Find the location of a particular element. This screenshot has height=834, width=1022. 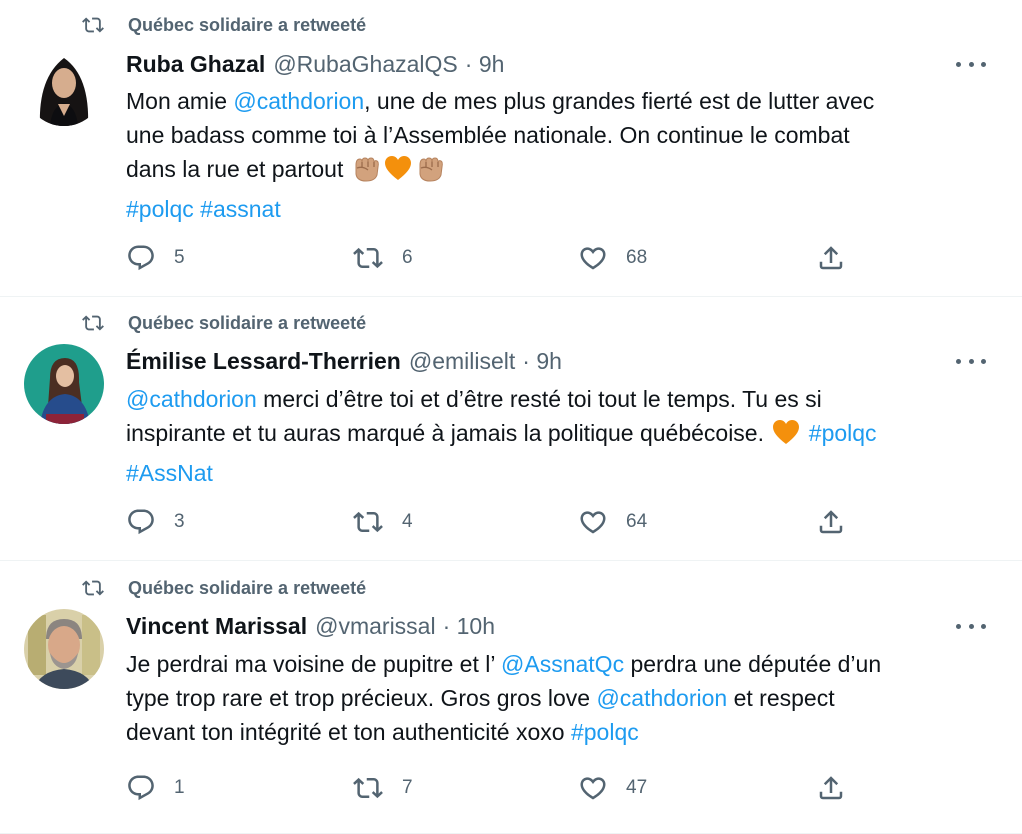

tweet-time: · 10h is located at coordinates (469, 626).